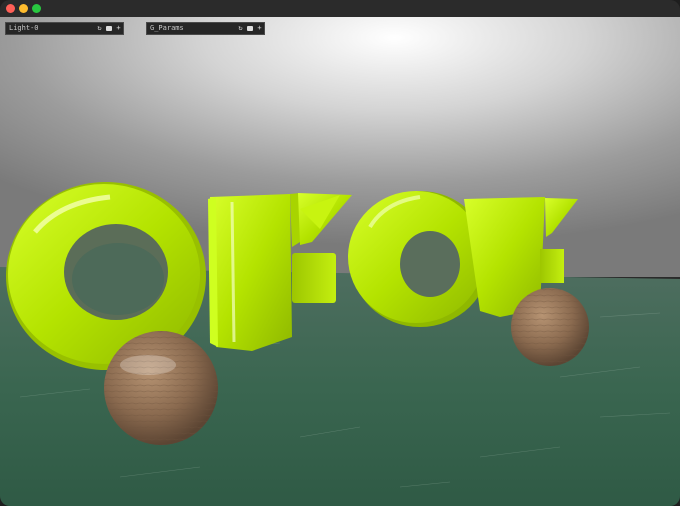 This screenshot has width=680, height=506. What do you see at coordinates (24, 28) in the screenshot?
I see `panel-title: Light-0` at bounding box center [24, 28].